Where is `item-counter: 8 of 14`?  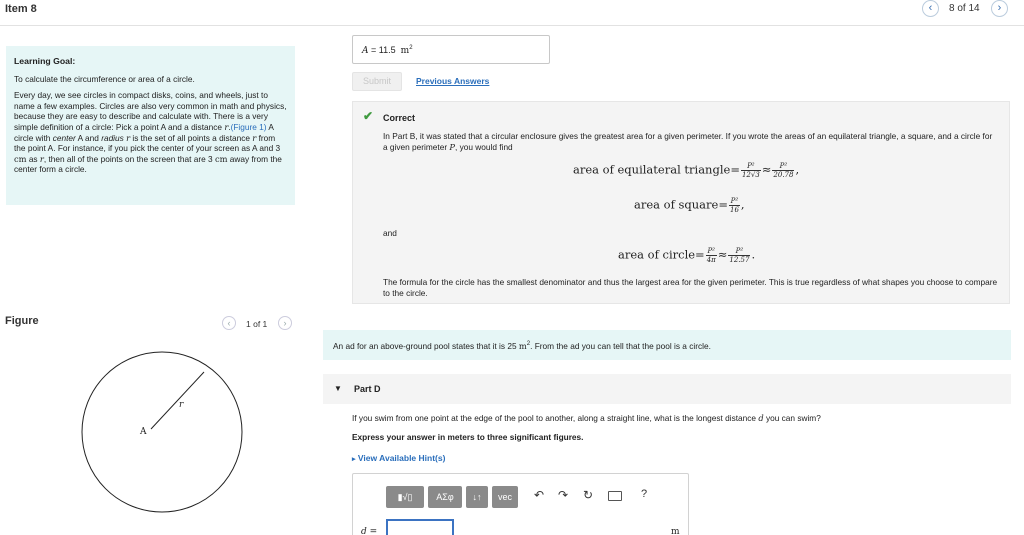 item-counter: 8 of 14 is located at coordinates (964, 8).